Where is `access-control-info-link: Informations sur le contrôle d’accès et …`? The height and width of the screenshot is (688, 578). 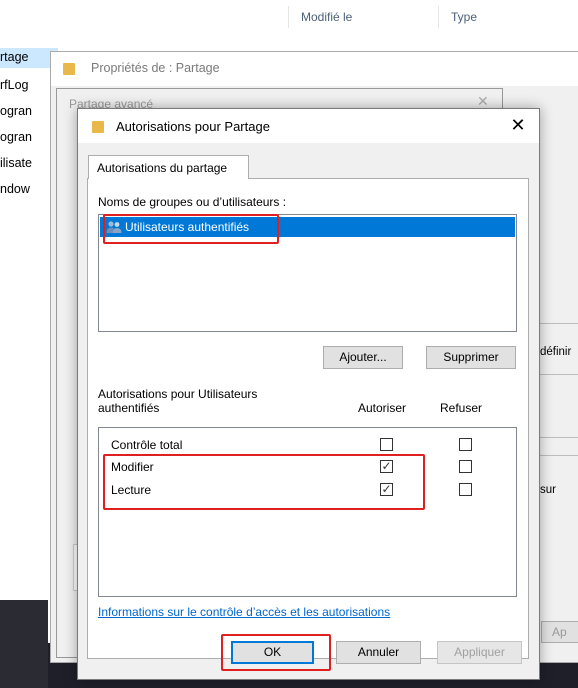
access-control-info-link: Informations sur le contrôle d’accès et … is located at coordinates (244, 612).